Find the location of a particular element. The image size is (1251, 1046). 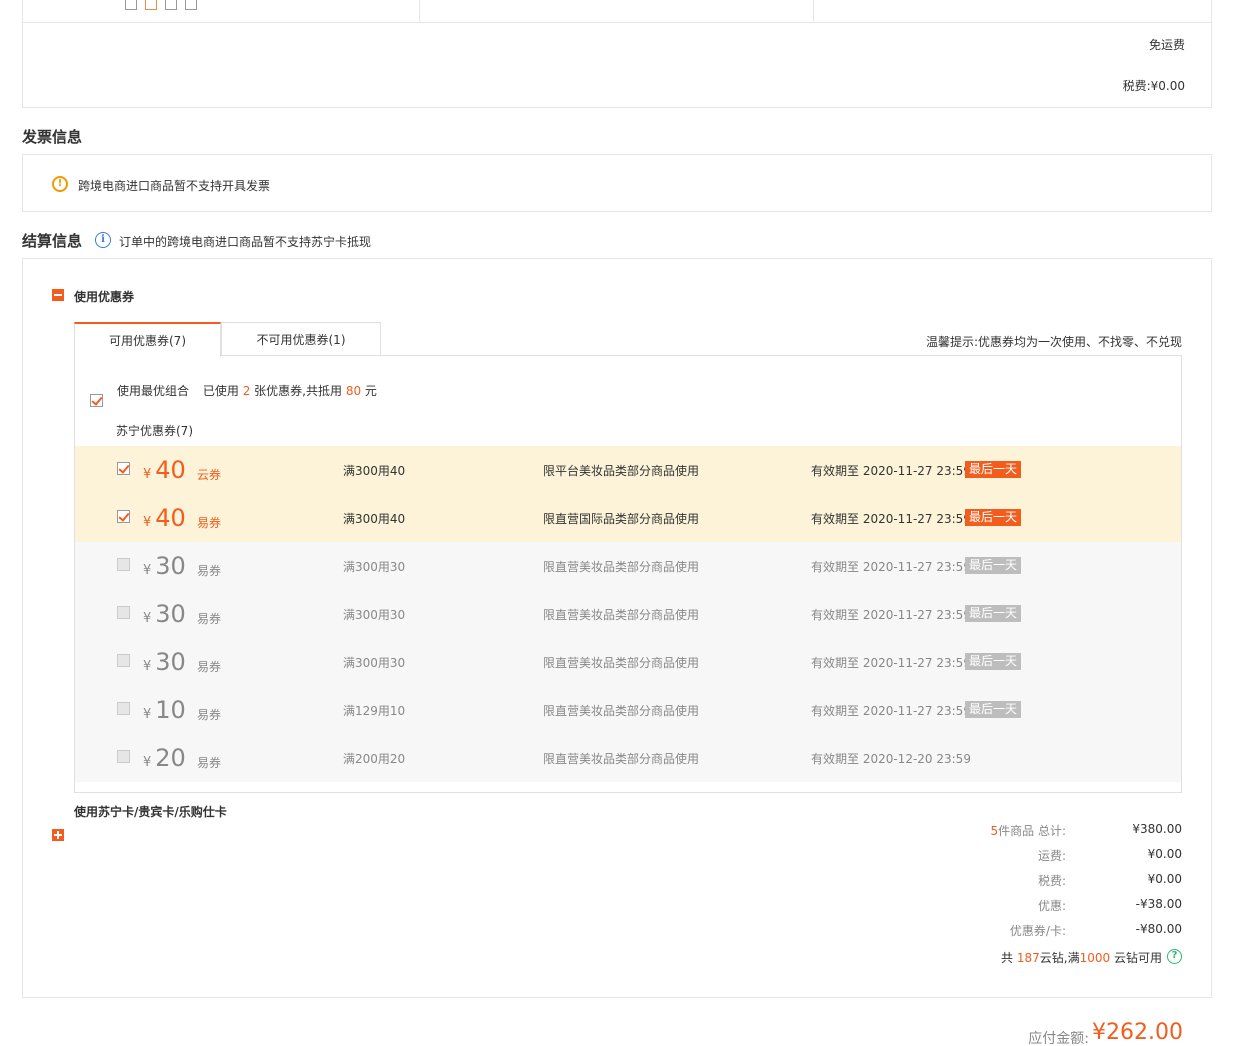

payable-amount: ¥262.00 is located at coordinates (1137, 1032).